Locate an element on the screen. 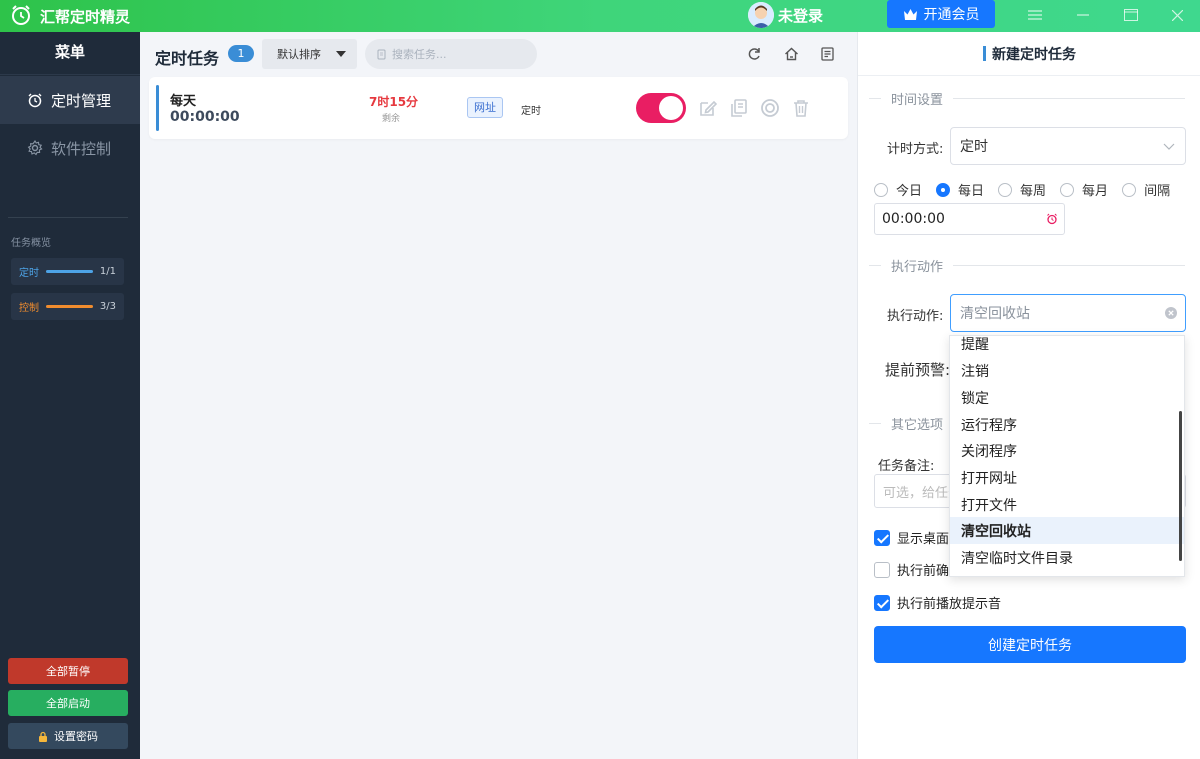 The width and height of the screenshot is (1200, 759). caret-down-icon is located at coordinates (341, 54).